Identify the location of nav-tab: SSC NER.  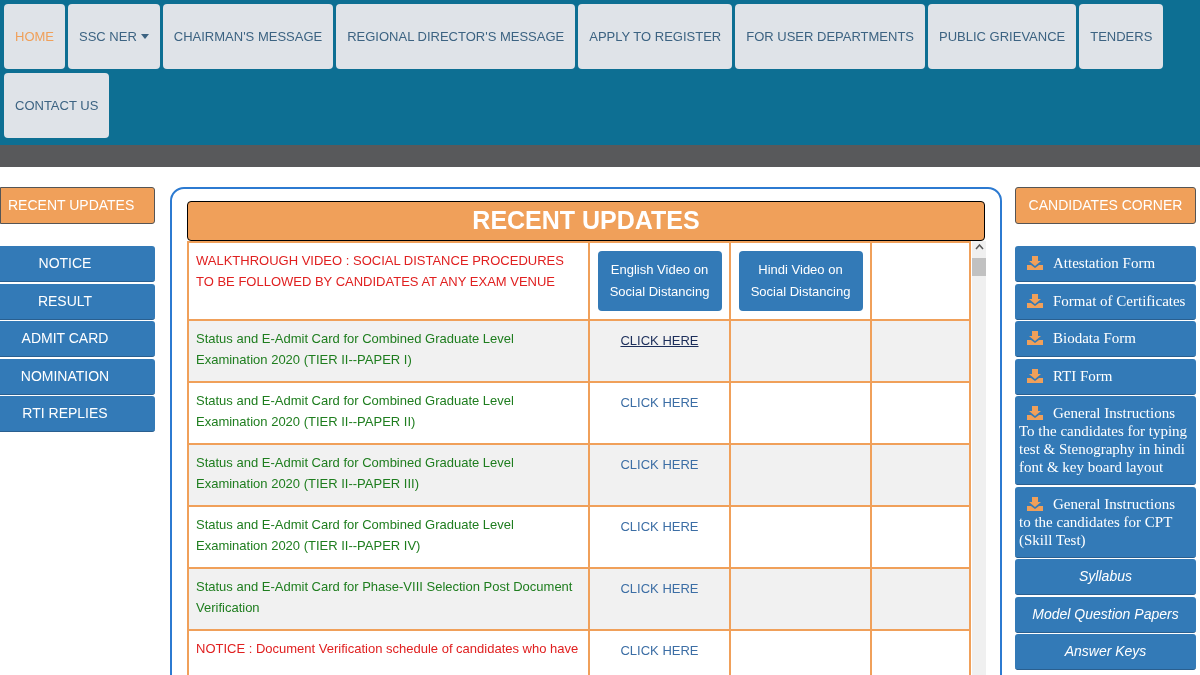
(114, 36).